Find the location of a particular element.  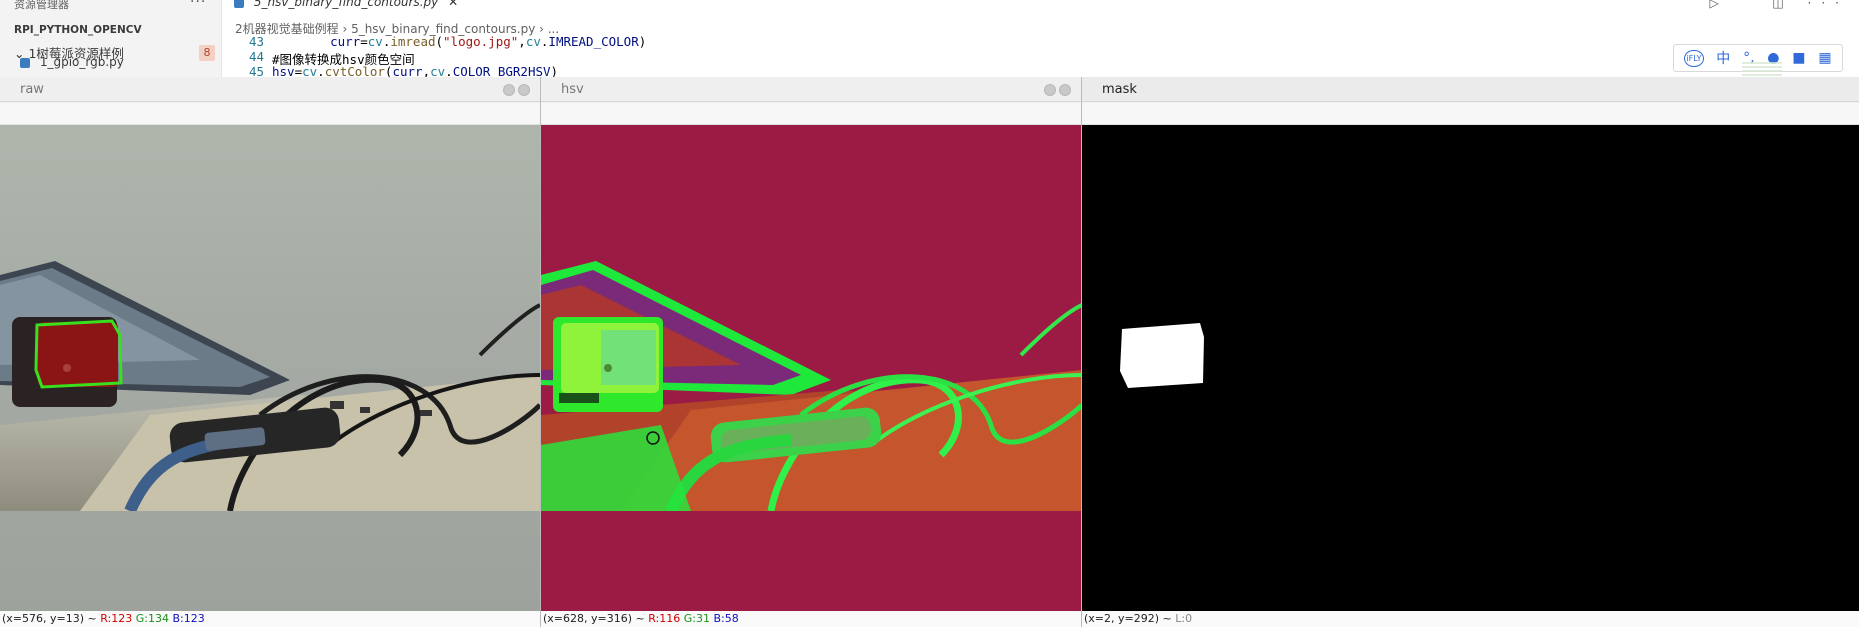

close-icon: ✕ is located at coordinates (453, 4).